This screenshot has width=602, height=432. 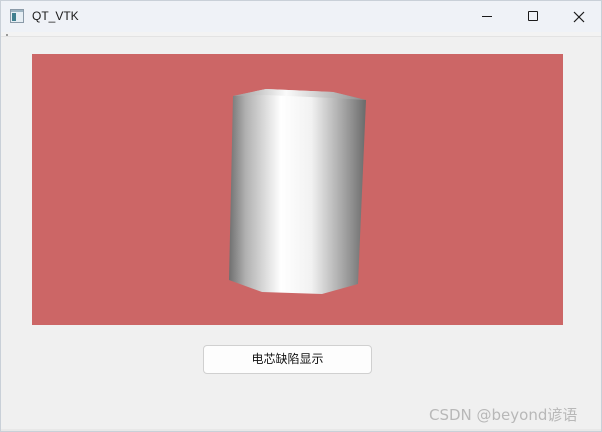 I want to click on minimize-button, so click(x=487, y=16).